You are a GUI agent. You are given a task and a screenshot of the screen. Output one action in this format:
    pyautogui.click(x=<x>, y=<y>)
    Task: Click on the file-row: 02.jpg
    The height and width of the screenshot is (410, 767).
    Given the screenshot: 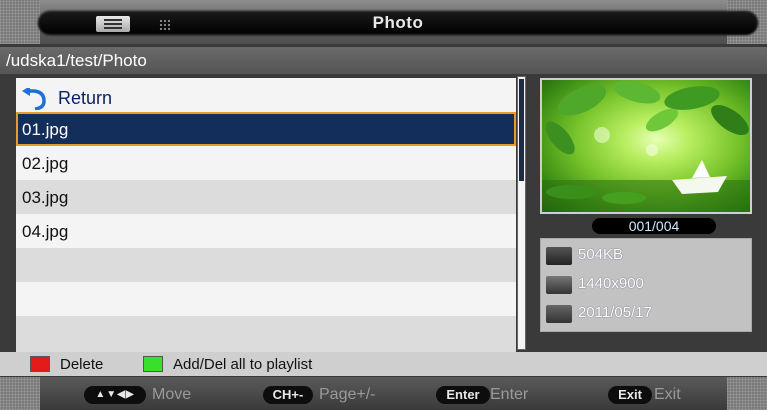 What is the action you would take?
    pyautogui.click(x=266, y=163)
    